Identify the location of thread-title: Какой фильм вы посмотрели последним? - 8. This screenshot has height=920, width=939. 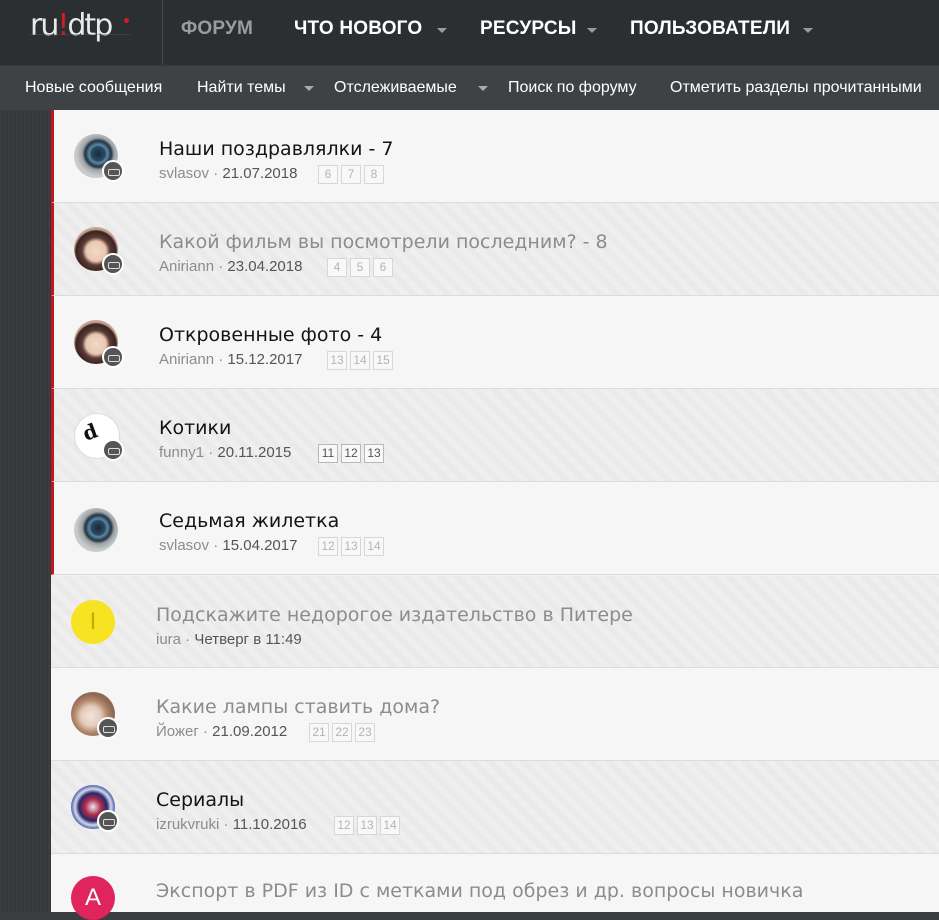
(383, 242).